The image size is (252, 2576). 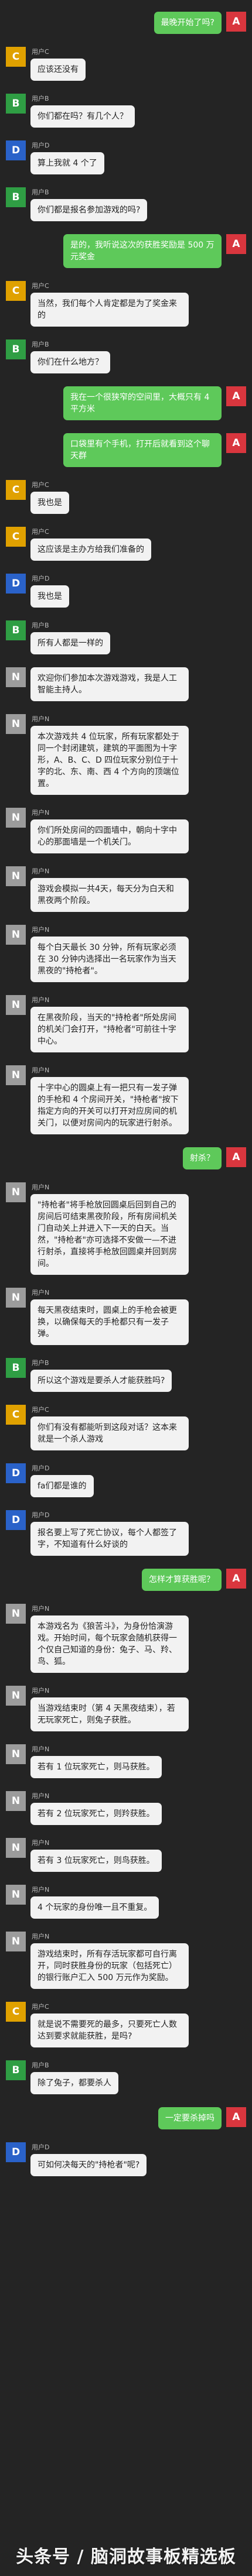 I want to click on message-bubble: 你们都是报名参加游戏的吗?, so click(x=89, y=210).